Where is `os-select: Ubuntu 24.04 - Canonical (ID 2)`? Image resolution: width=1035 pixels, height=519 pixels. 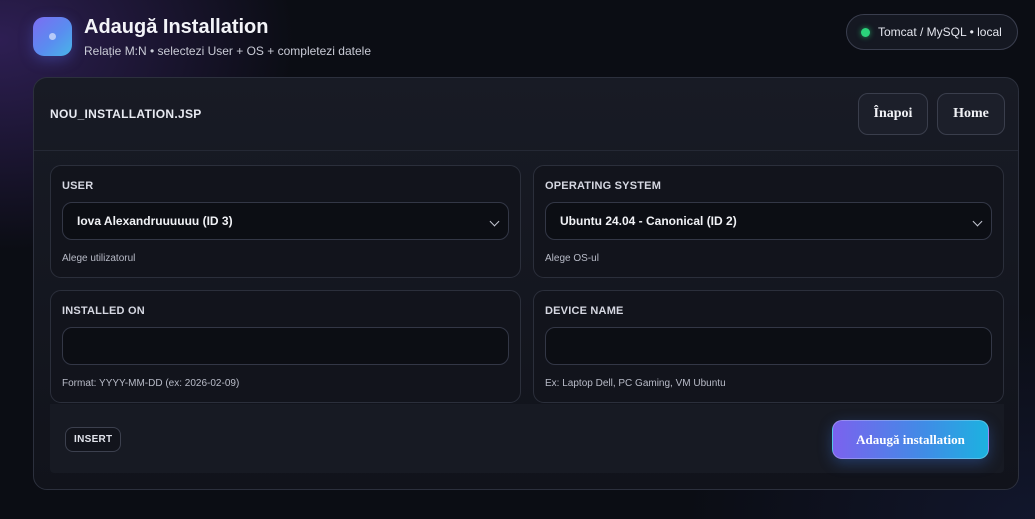
os-select: Ubuntu 24.04 - Canonical (ID 2) is located at coordinates (768, 221).